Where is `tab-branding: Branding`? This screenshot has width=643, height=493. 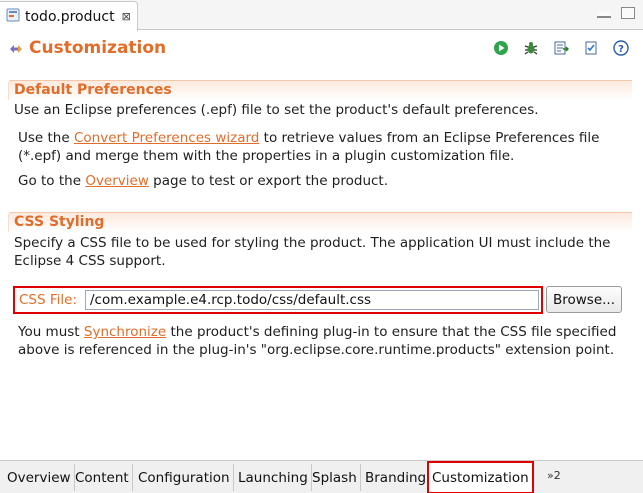 tab-branding: Branding is located at coordinates (396, 477).